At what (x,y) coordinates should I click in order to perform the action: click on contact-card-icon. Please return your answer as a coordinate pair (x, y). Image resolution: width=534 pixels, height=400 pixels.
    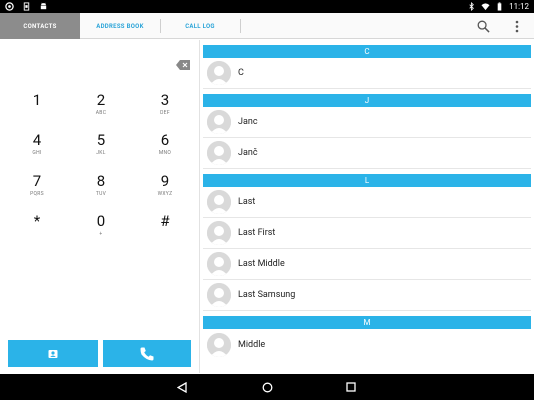
    Looking at the image, I should click on (53, 353).